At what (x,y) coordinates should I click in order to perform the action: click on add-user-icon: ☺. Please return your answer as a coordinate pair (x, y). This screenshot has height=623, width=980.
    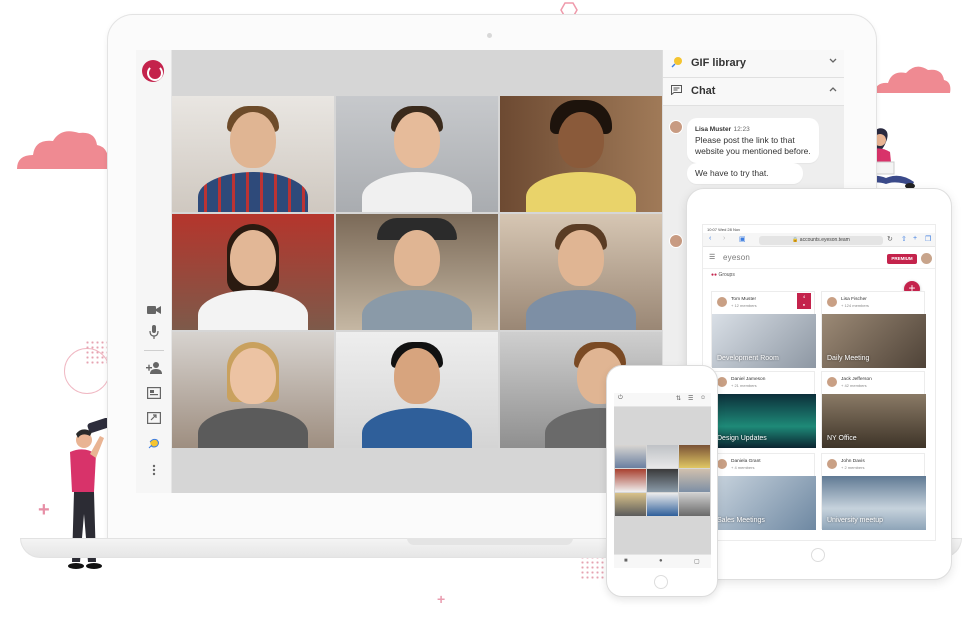
    Looking at the image, I should click on (703, 398).